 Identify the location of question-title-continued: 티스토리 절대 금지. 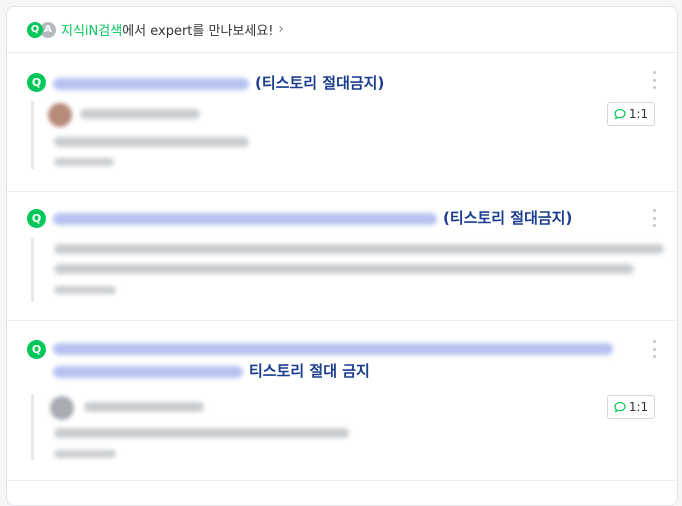
(211, 371).